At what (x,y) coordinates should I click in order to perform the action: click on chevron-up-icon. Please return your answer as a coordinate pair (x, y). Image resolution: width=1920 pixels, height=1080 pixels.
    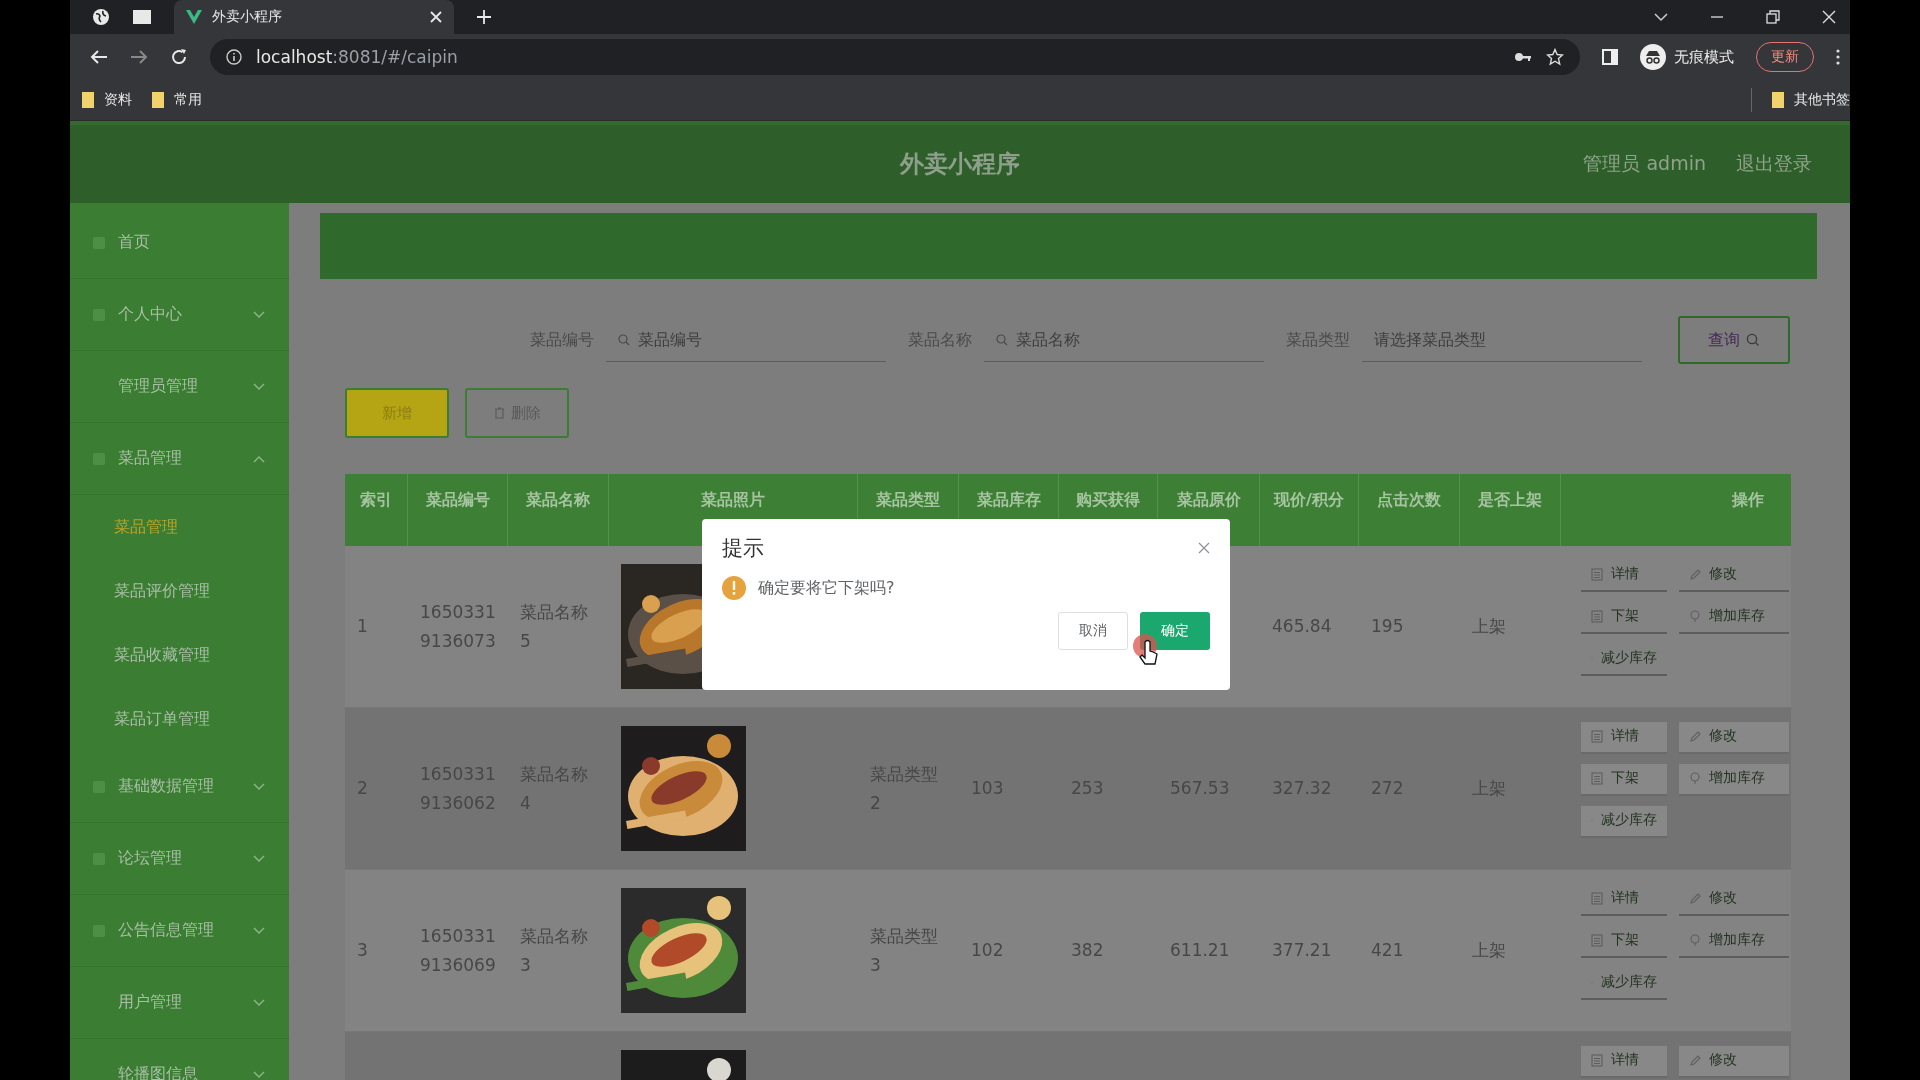
    Looking at the image, I should click on (259, 458).